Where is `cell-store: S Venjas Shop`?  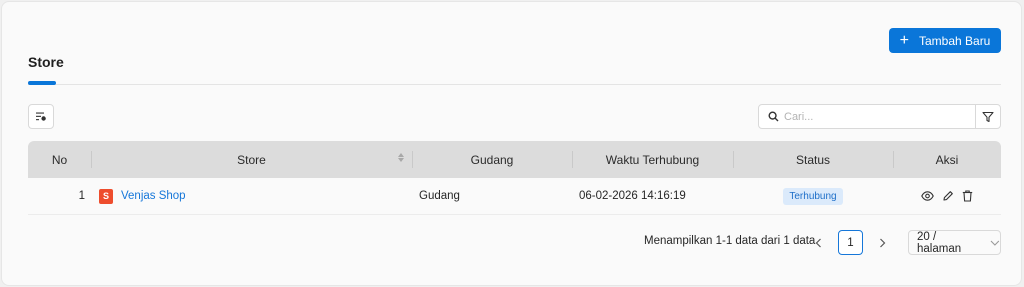 cell-store: S Venjas Shop is located at coordinates (251, 196).